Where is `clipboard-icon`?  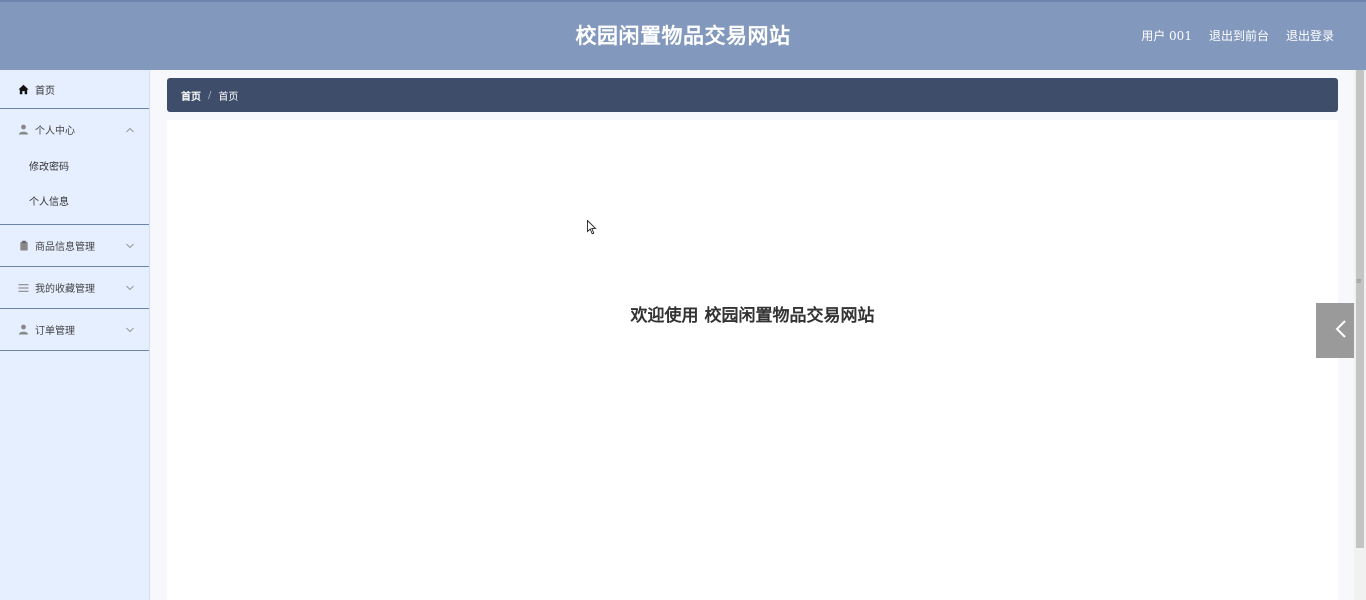
clipboard-icon is located at coordinates (23, 245).